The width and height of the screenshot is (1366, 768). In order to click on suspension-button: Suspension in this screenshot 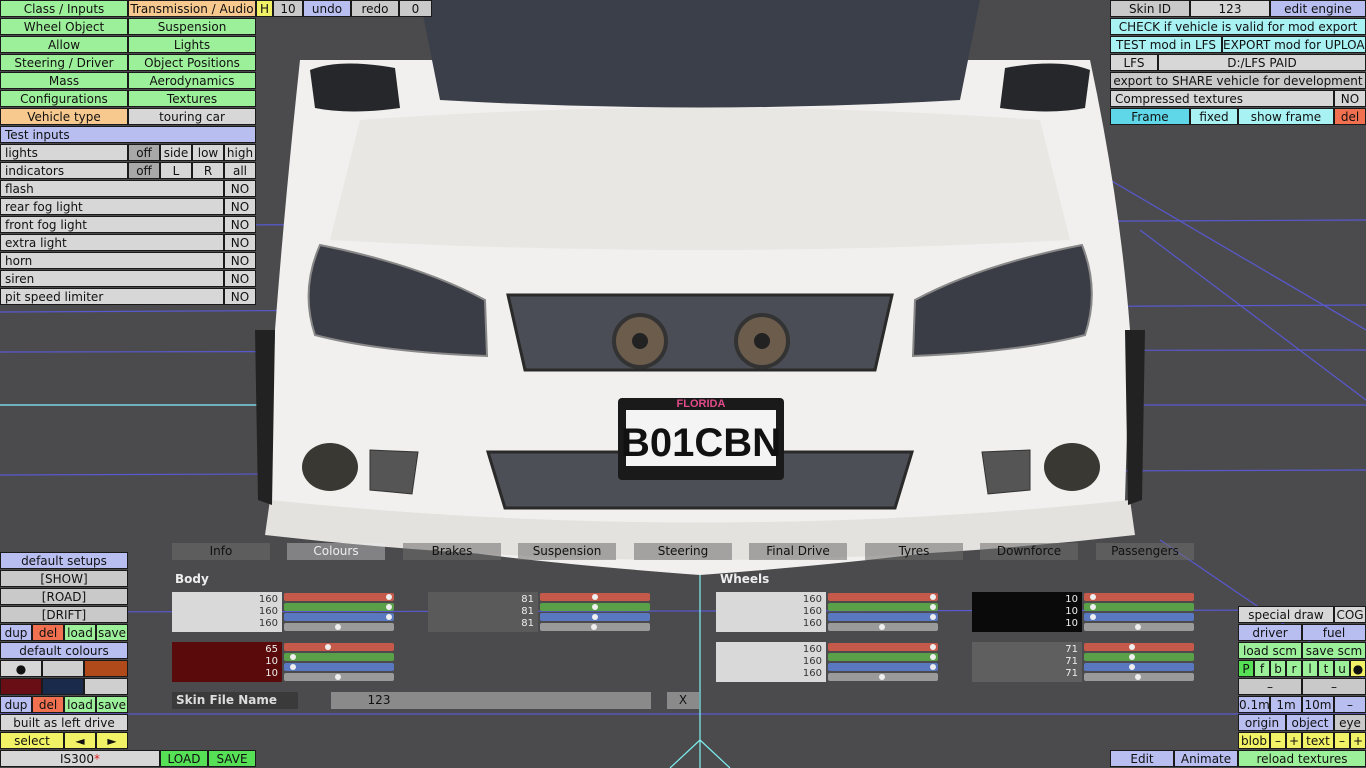, I will do `click(192, 26)`.